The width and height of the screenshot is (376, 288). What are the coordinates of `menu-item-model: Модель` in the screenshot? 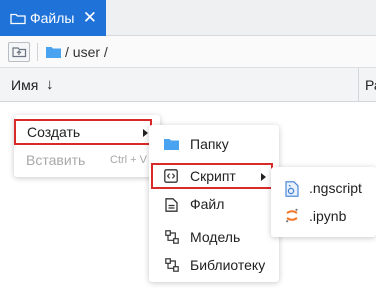 It's located at (215, 237).